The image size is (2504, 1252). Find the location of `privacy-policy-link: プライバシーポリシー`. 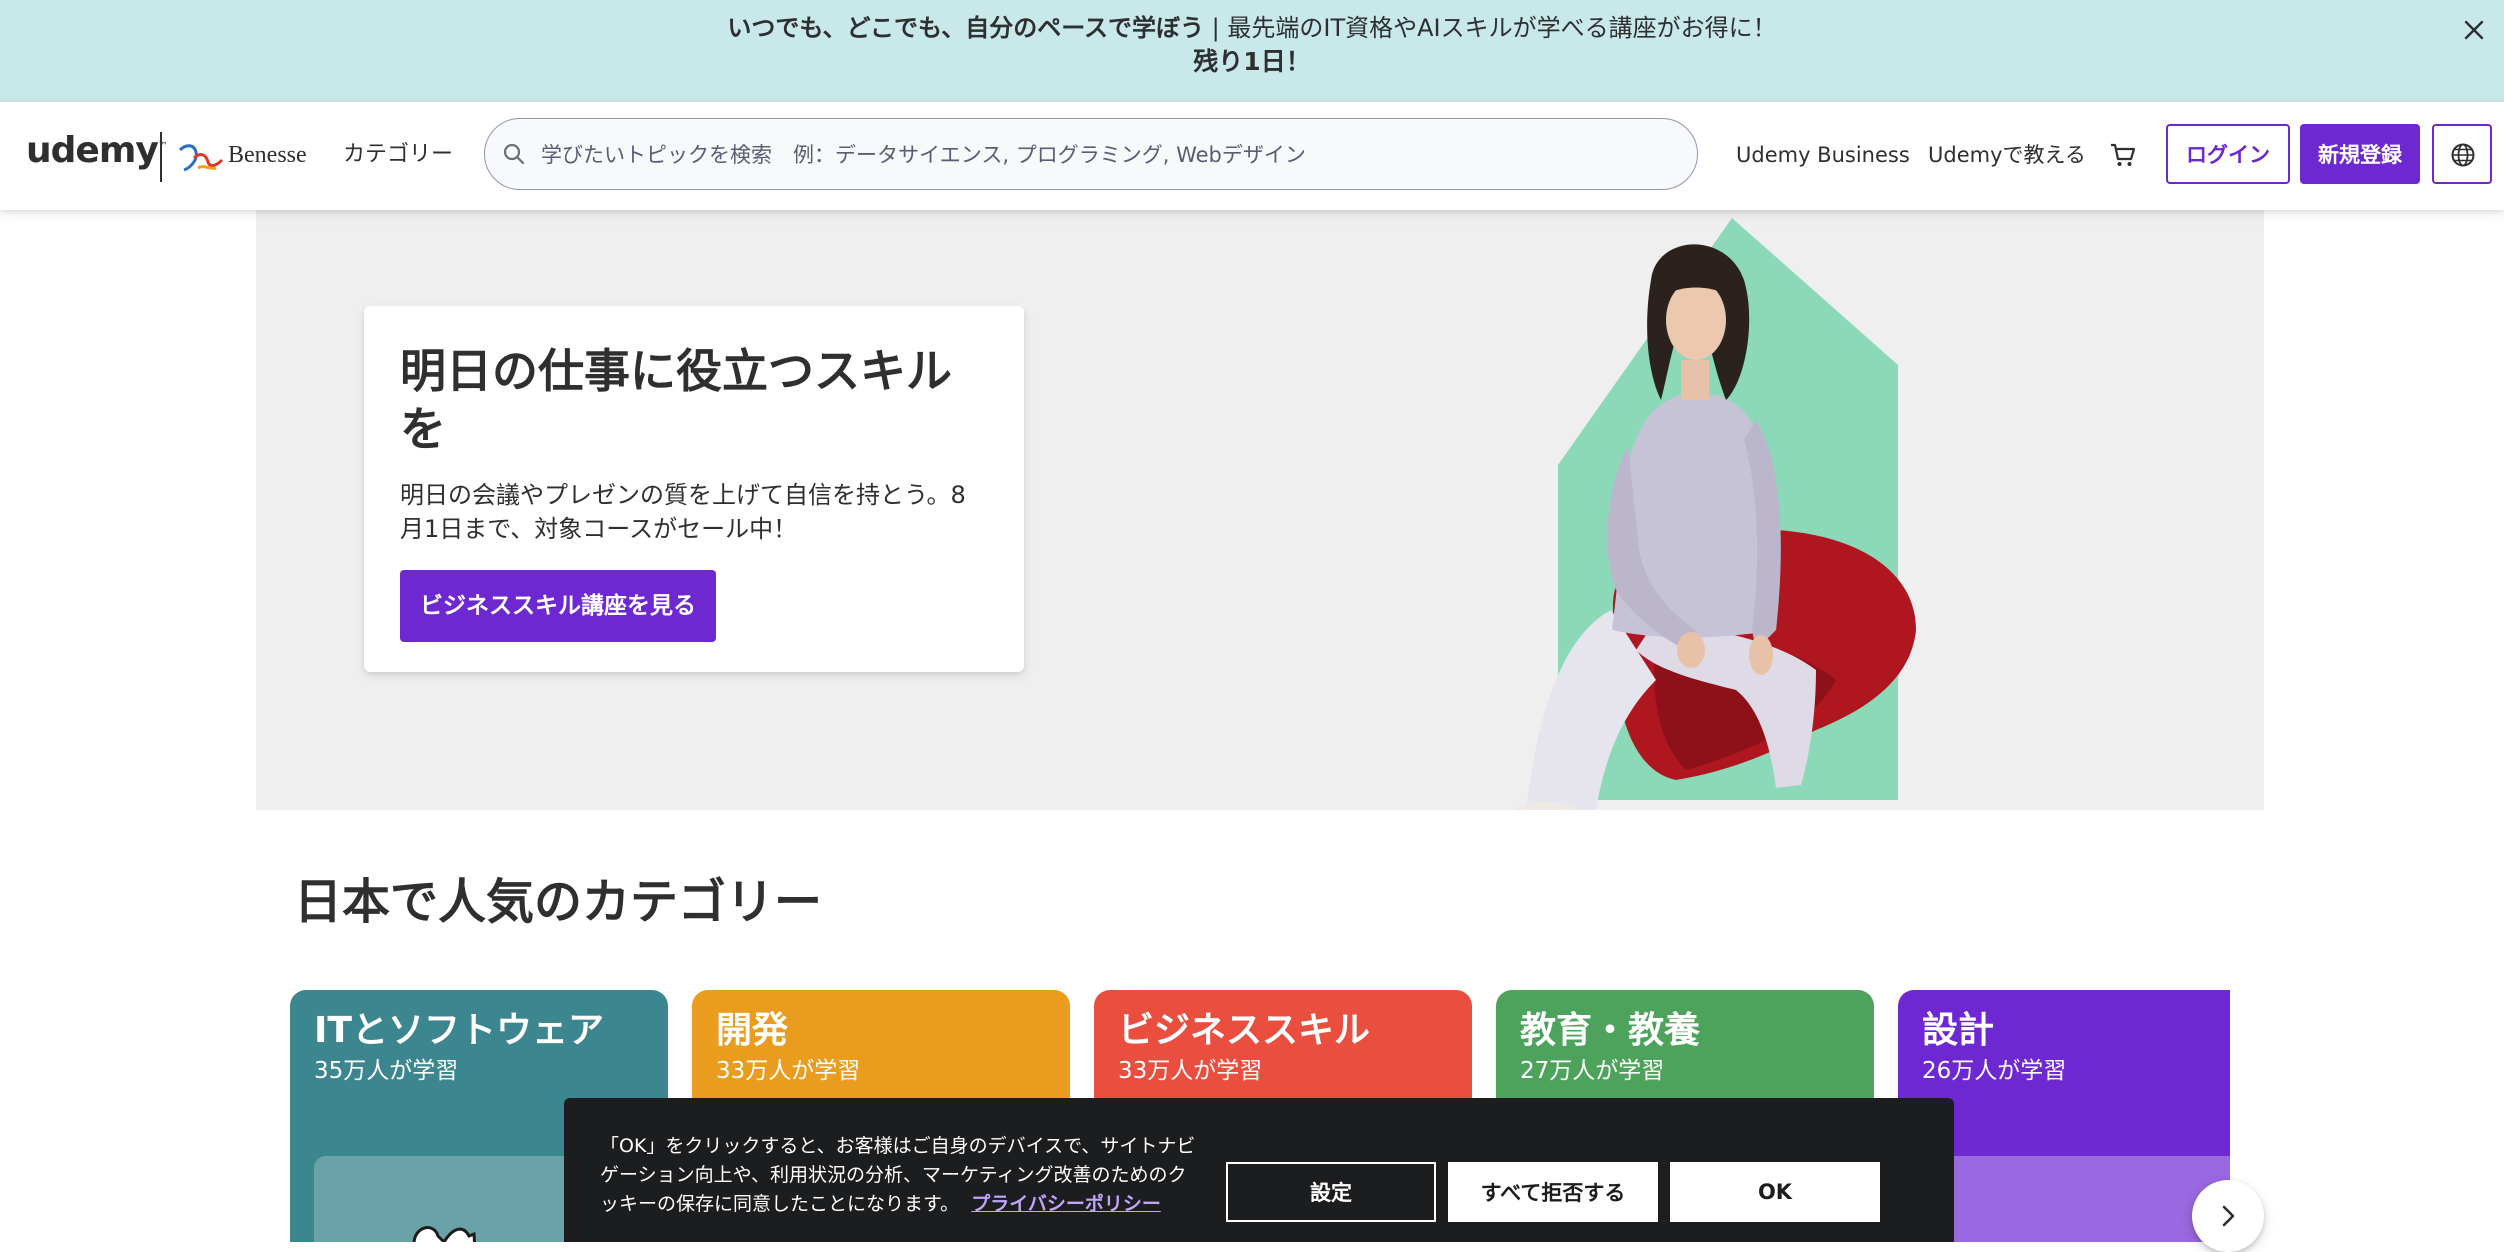

privacy-policy-link: プライバシーポリシー is located at coordinates (1066, 1204).